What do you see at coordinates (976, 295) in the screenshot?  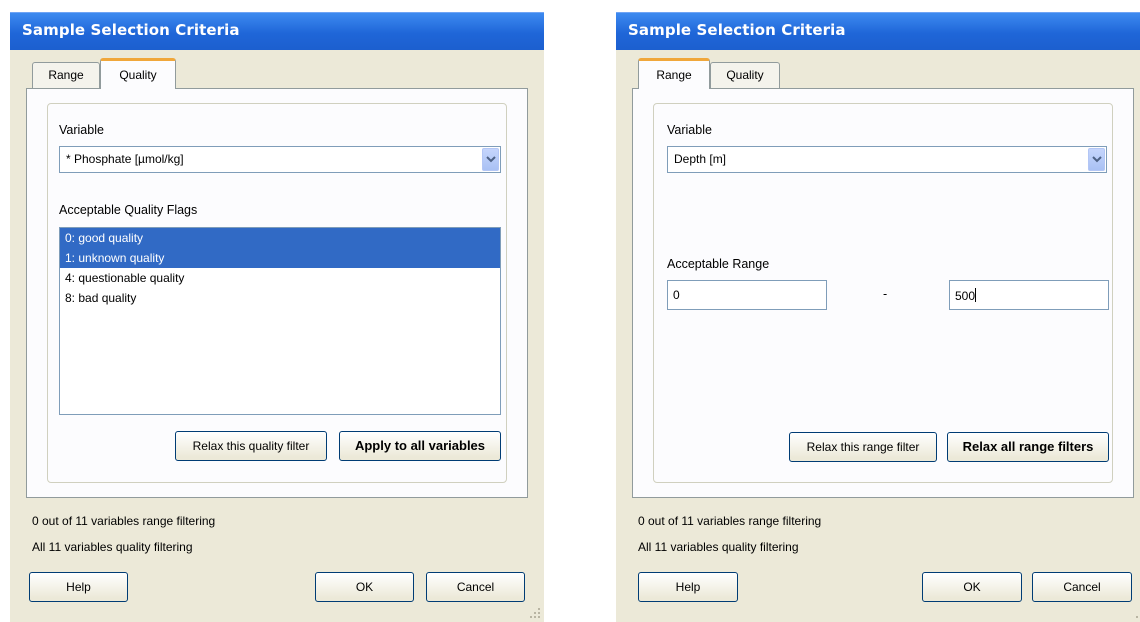 I see `text-caret` at bounding box center [976, 295].